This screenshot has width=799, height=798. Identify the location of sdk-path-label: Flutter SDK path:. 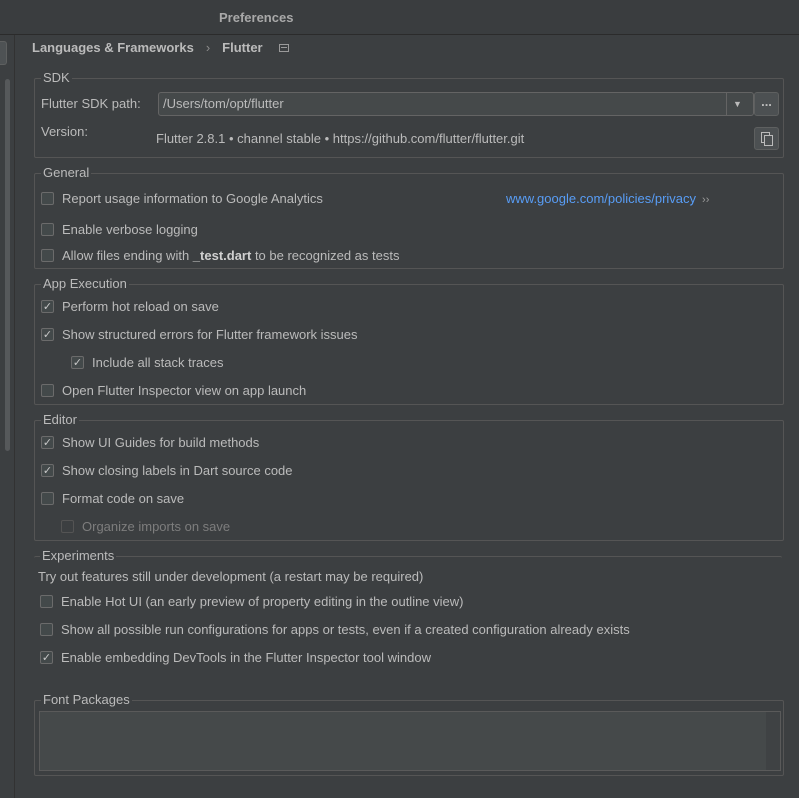
(91, 103).